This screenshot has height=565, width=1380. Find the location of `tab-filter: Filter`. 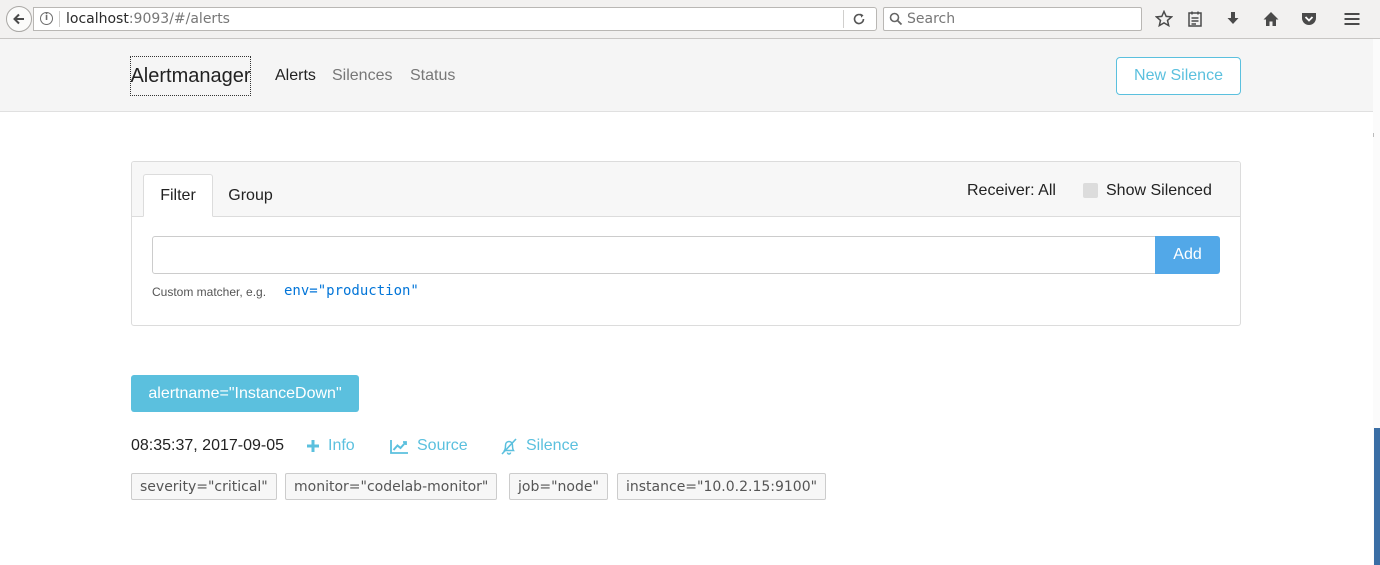

tab-filter: Filter is located at coordinates (178, 195).